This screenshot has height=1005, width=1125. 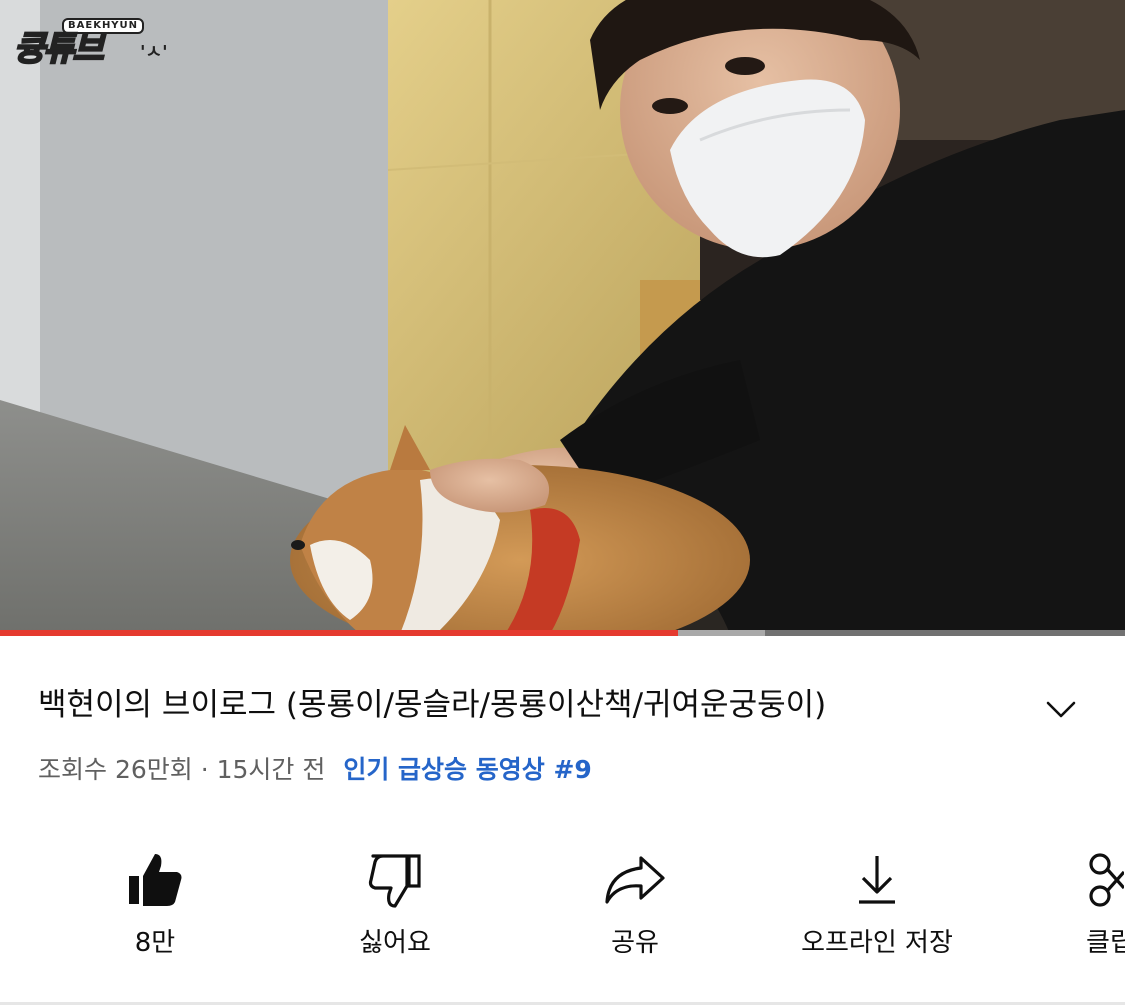 I want to click on share-label: 공유, so click(x=635, y=943).